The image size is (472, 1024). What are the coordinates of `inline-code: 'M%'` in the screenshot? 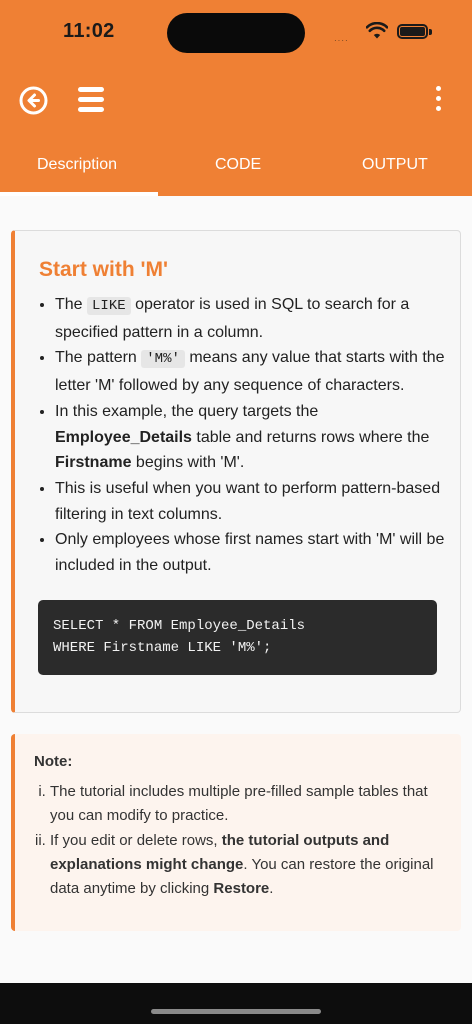 It's located at (163, 359).